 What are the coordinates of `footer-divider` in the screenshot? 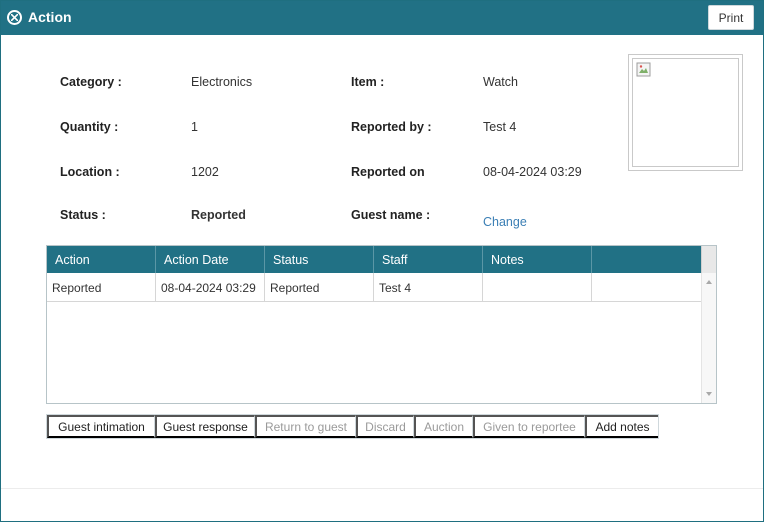 It's located at (382, 488).